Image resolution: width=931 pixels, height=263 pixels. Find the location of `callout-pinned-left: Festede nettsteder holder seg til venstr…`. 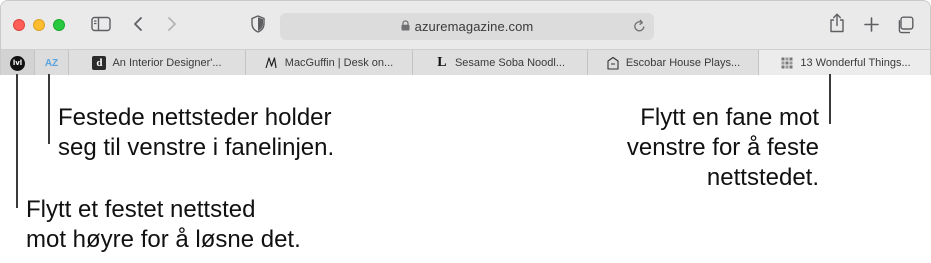

callout-pinned-left: Festede nettsteder holder seg til venstr… is located at coordinates (196, 132).